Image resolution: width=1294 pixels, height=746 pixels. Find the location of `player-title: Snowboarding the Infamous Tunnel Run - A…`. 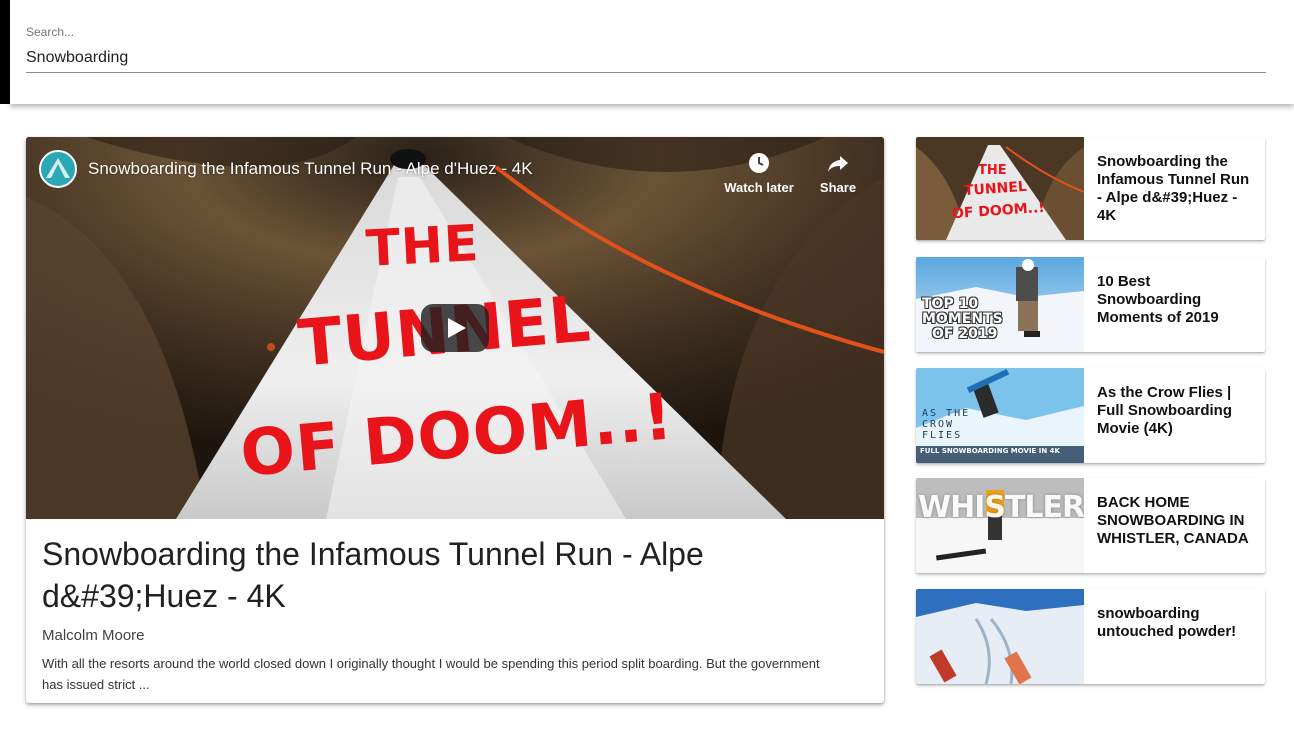

player-title: Snowboarding the Infamous Tunnel Run - A… is located at coordinates (310, 169).